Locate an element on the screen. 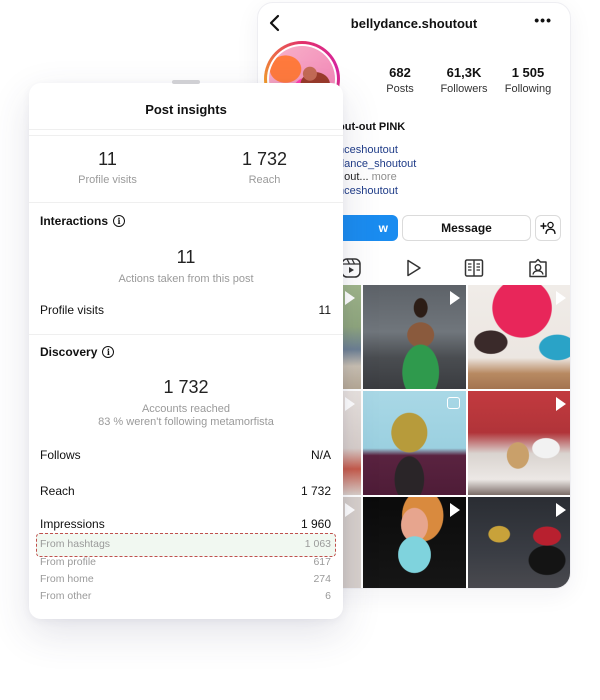  row-label: Profile visits is located at coordinates (72, 310).